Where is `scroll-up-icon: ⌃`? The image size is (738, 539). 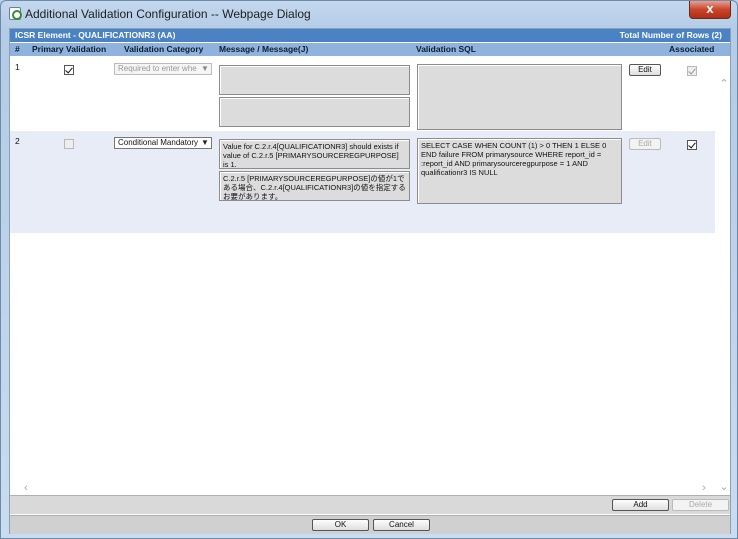 scroll-up-icon: ⌃ is located at coordinates (724, 84).